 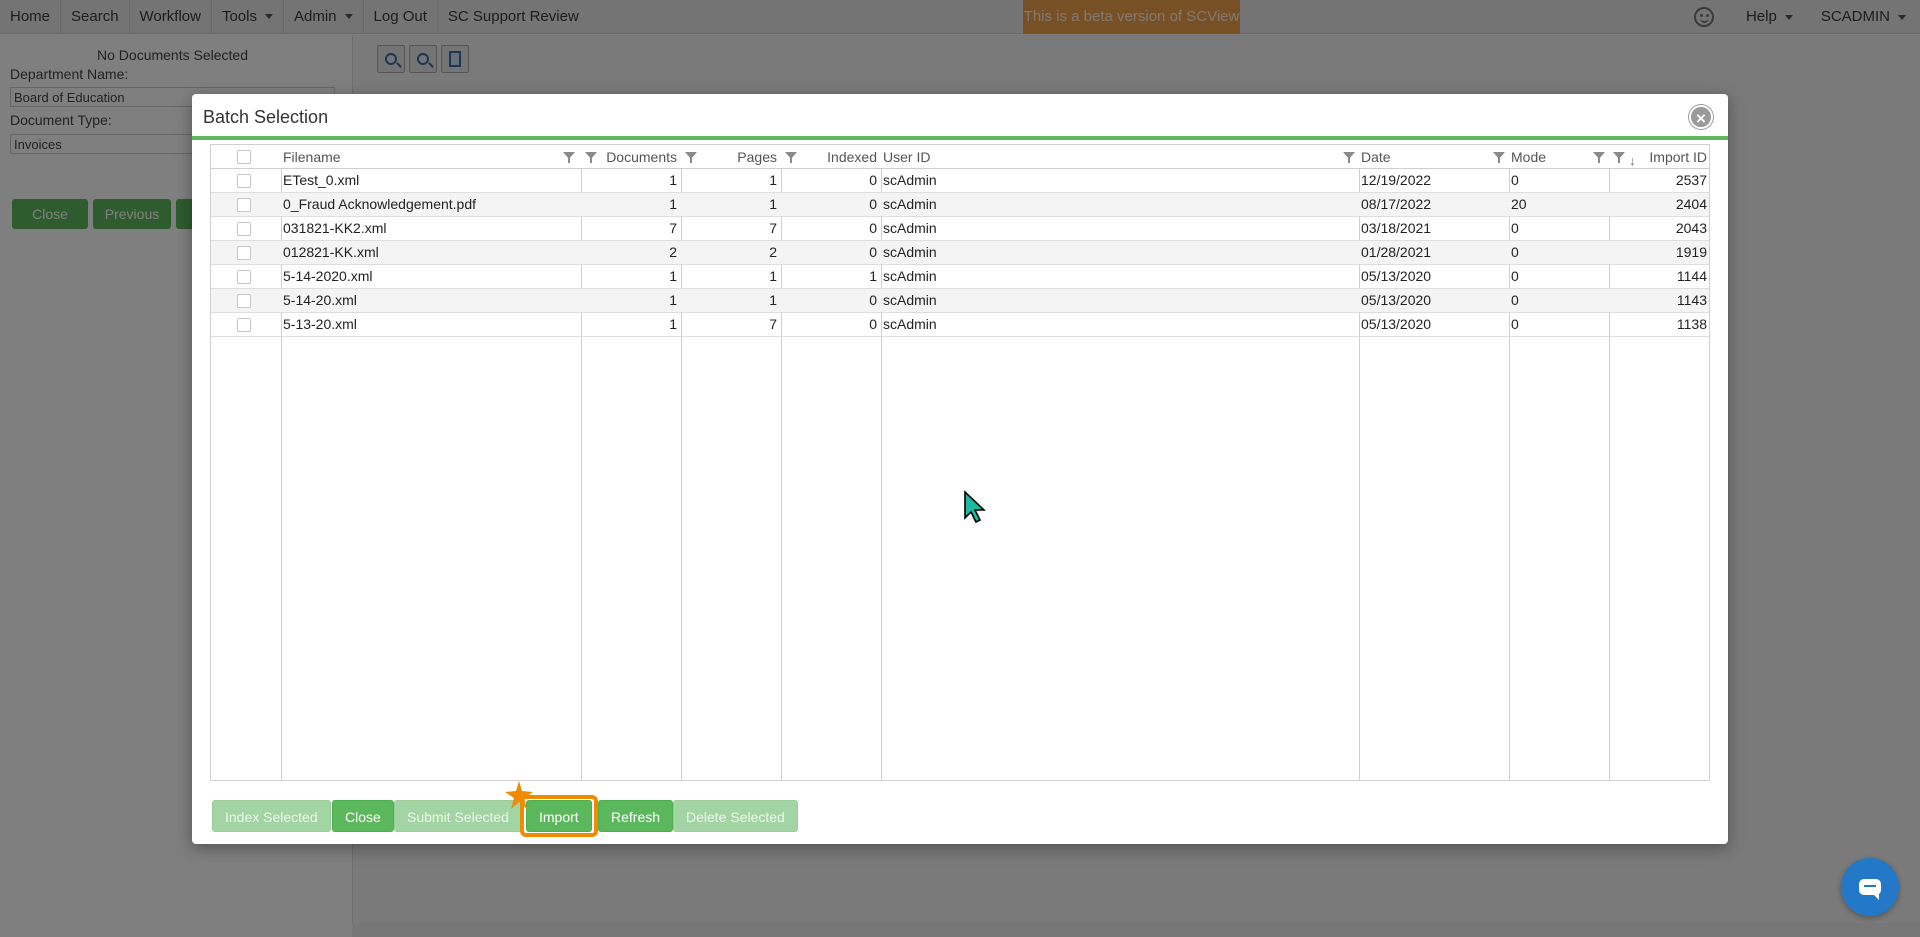 I want to click on cell-import-id: 2537, so click(x=1691, y=180).